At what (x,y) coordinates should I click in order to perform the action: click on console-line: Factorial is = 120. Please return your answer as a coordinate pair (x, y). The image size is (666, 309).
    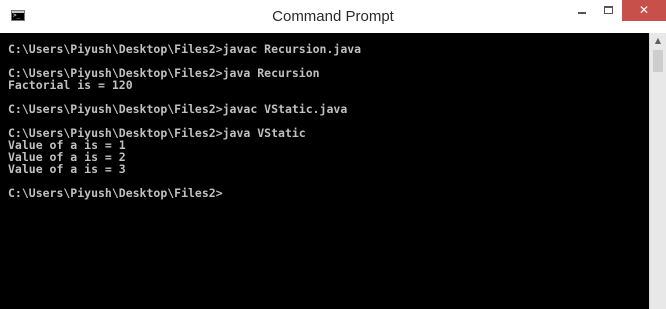
    Looking at the image, I should click on (70, 85).